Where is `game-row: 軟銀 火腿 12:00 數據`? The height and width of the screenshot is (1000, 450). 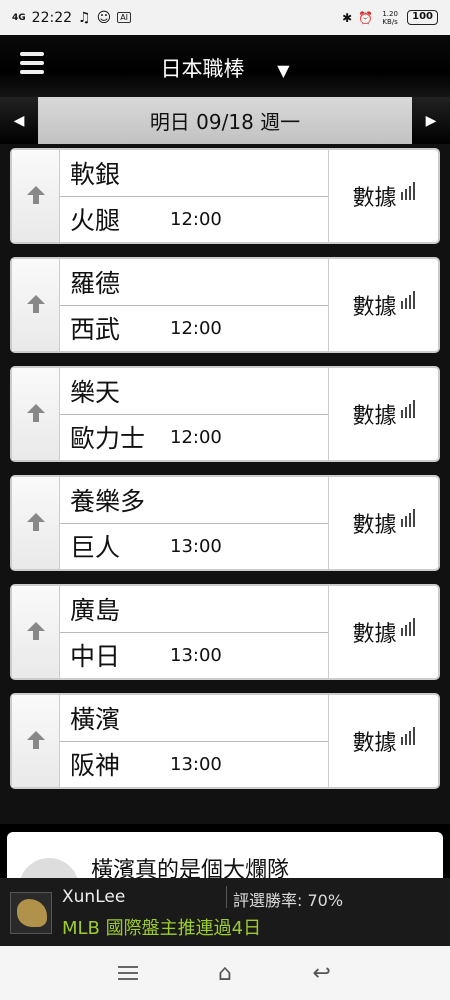
game-row: 軟銀 火腿 12:00 數據 is located at coordinates (225, 196).